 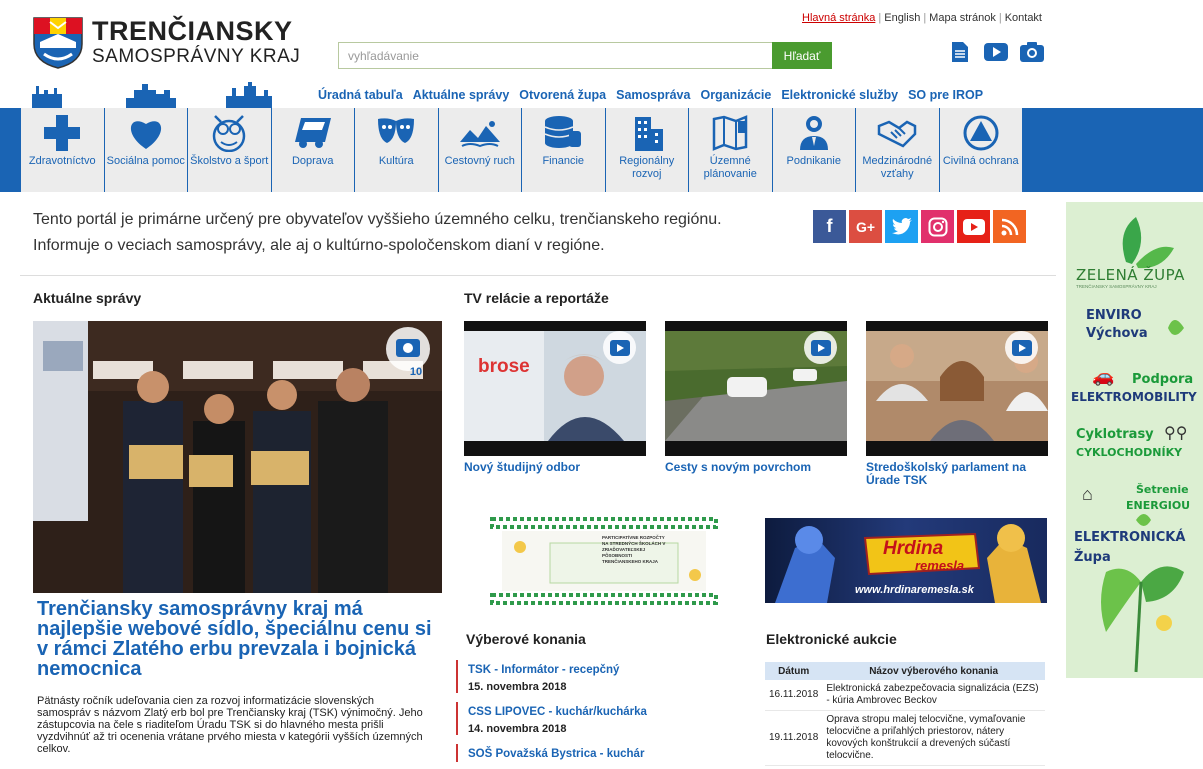 I want to click on top-link-sitemap: Mapa stránok, so click(x=962, y=18).